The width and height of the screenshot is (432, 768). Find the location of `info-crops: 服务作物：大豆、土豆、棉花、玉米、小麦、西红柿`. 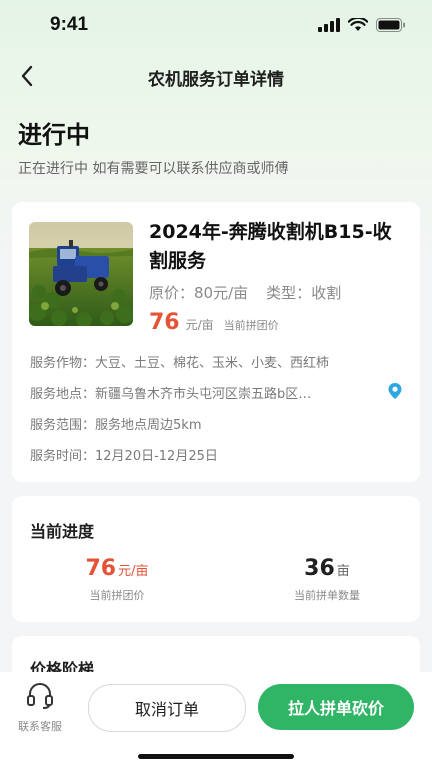

info-crops: 服务作物：大豆、土豆、棉花、玉米、小麦、西红柿 is located at coordinates (179, 361).